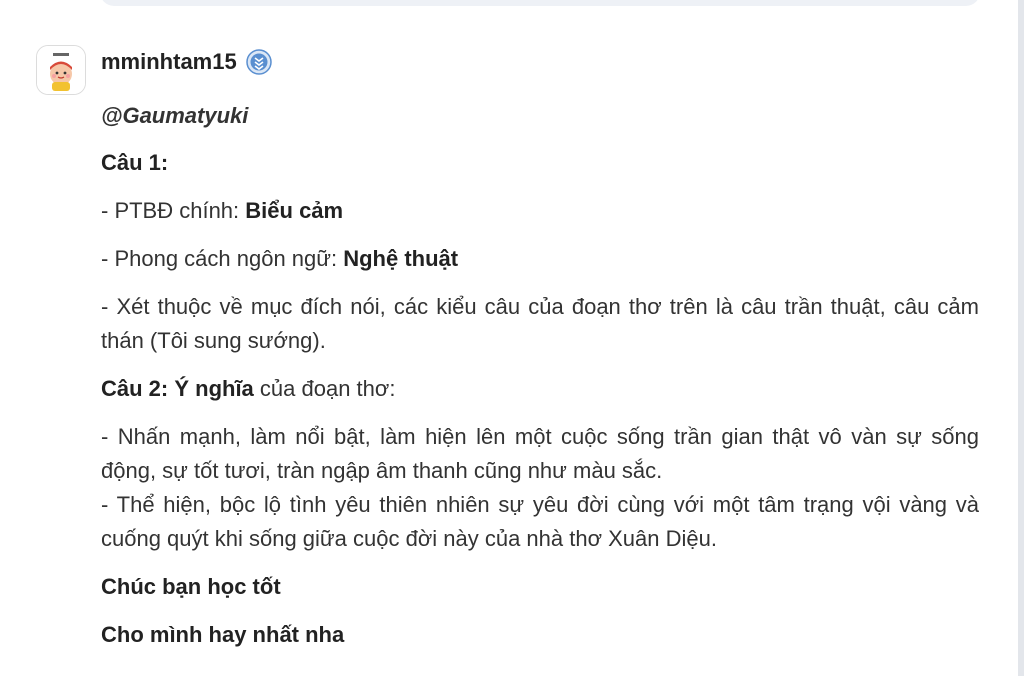  Describe the element at coordinates (135, 162) in the screenshot. I see `q1-heading: Câu 1:` at that location.